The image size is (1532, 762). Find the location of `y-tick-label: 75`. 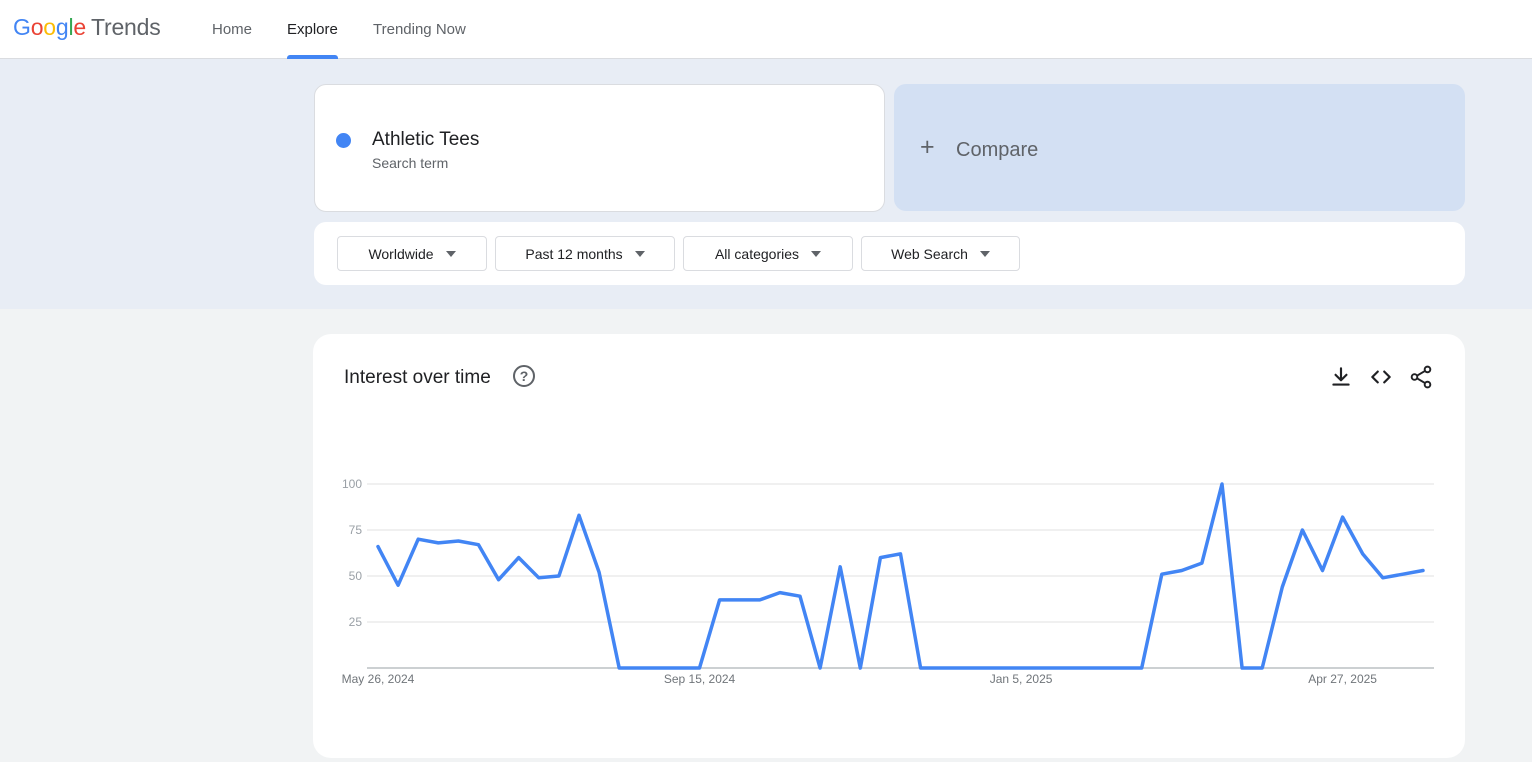

y-tick-label: 75 is located at coordinates (356, 530).